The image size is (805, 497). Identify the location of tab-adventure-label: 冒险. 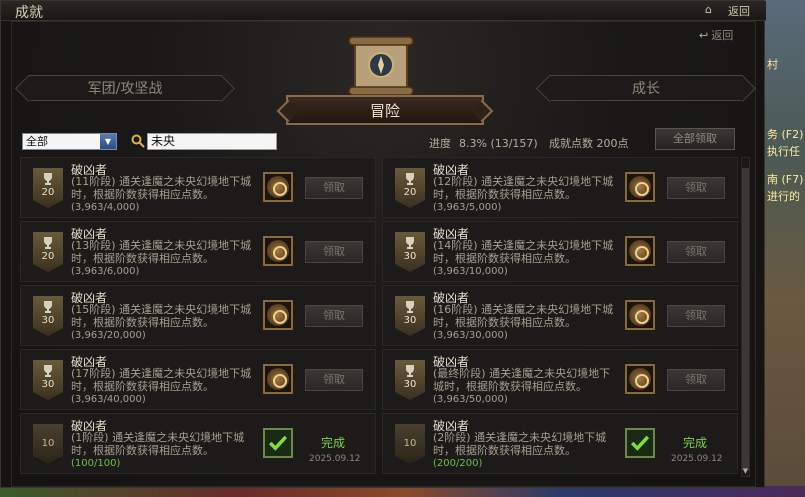
(384, 111).